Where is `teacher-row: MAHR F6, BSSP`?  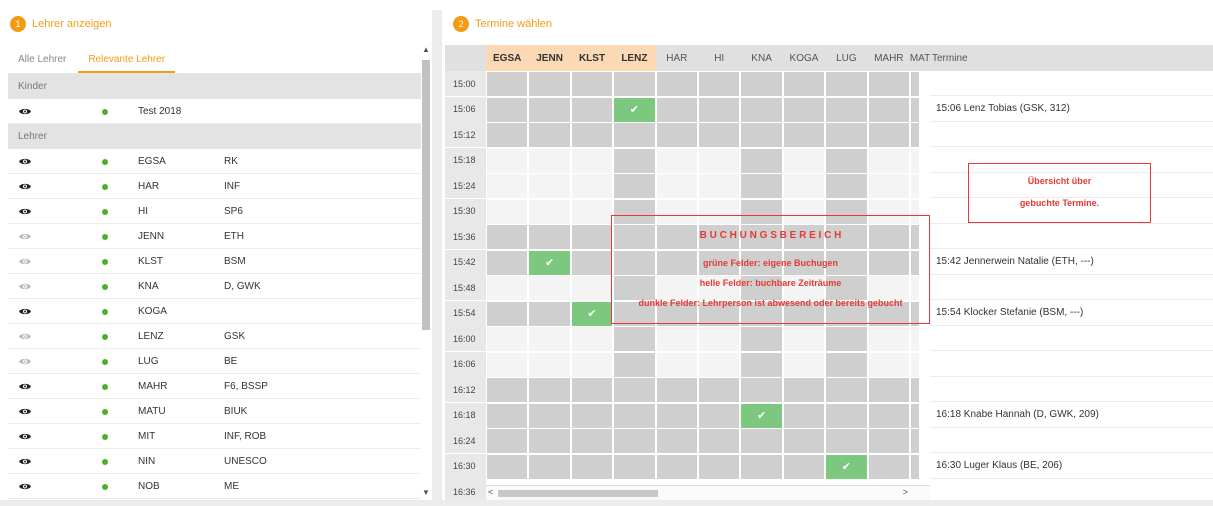 teacher-row: MAHR F6, BSSP is located at coordinates (214, 386).